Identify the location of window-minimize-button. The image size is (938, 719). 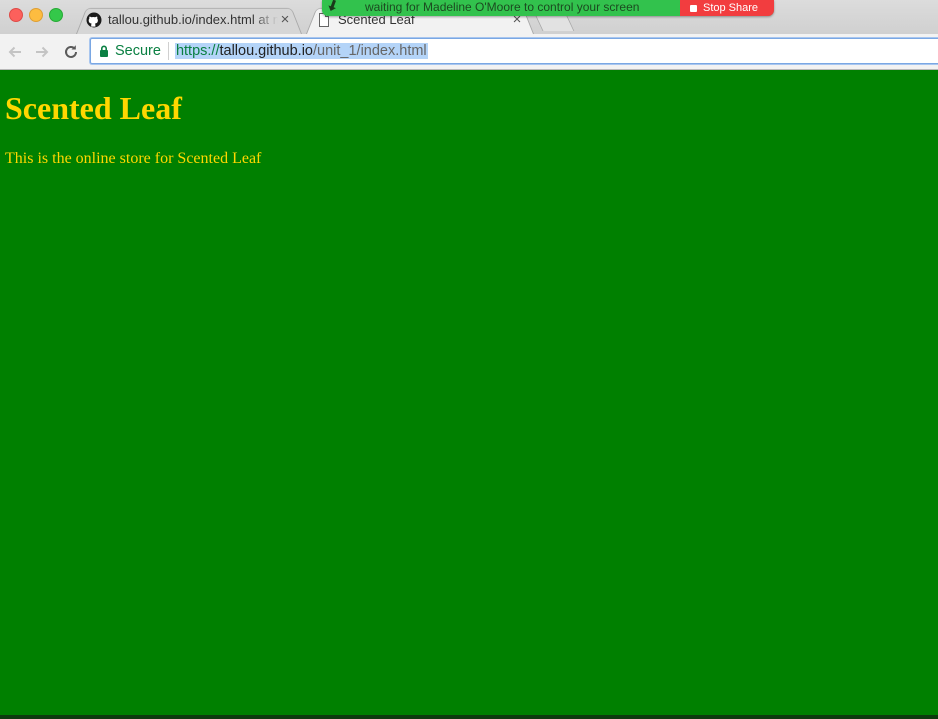
(36, 15).